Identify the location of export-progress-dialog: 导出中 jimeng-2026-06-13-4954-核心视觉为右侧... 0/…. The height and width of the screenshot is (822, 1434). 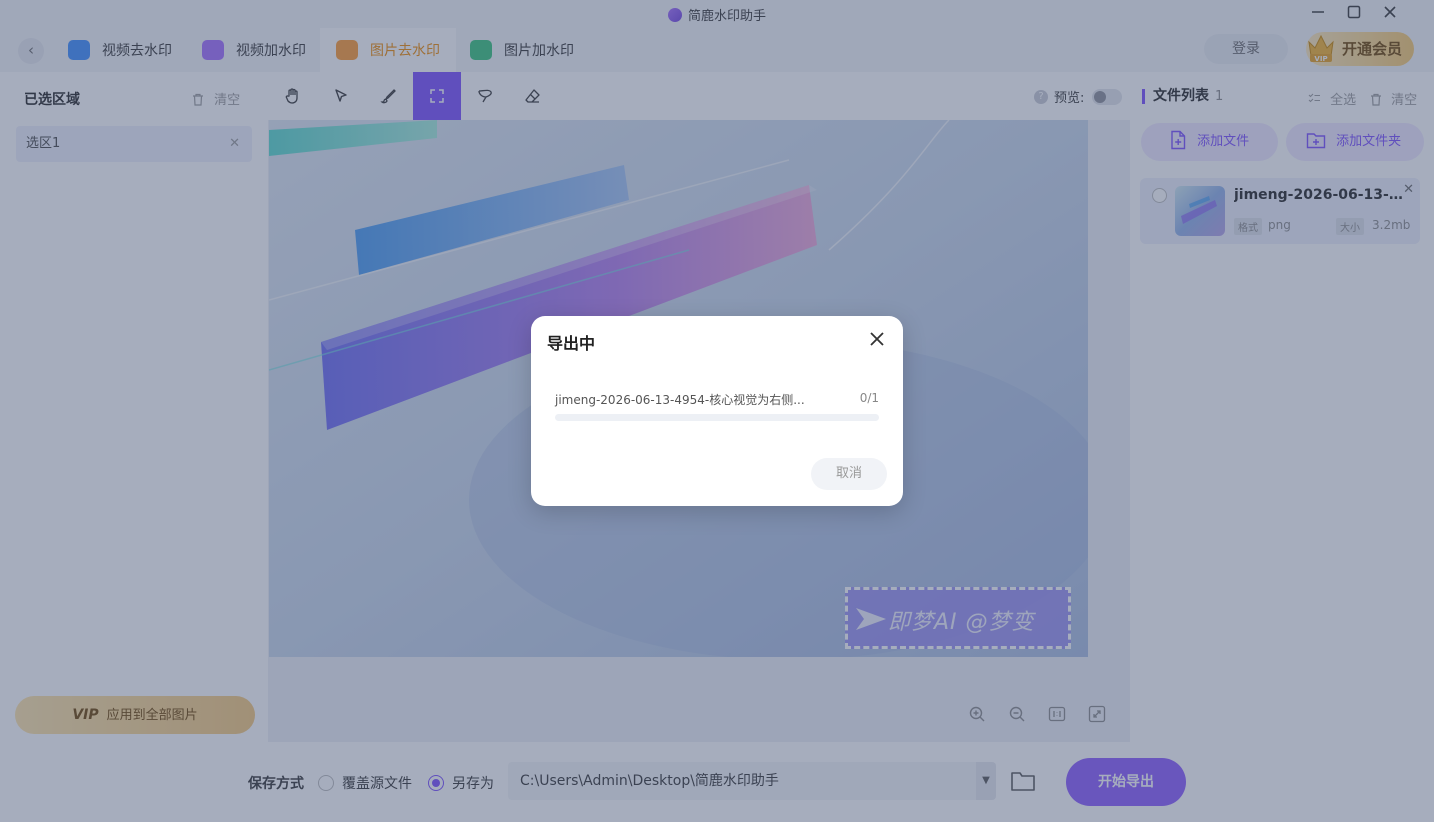
(717, 411).